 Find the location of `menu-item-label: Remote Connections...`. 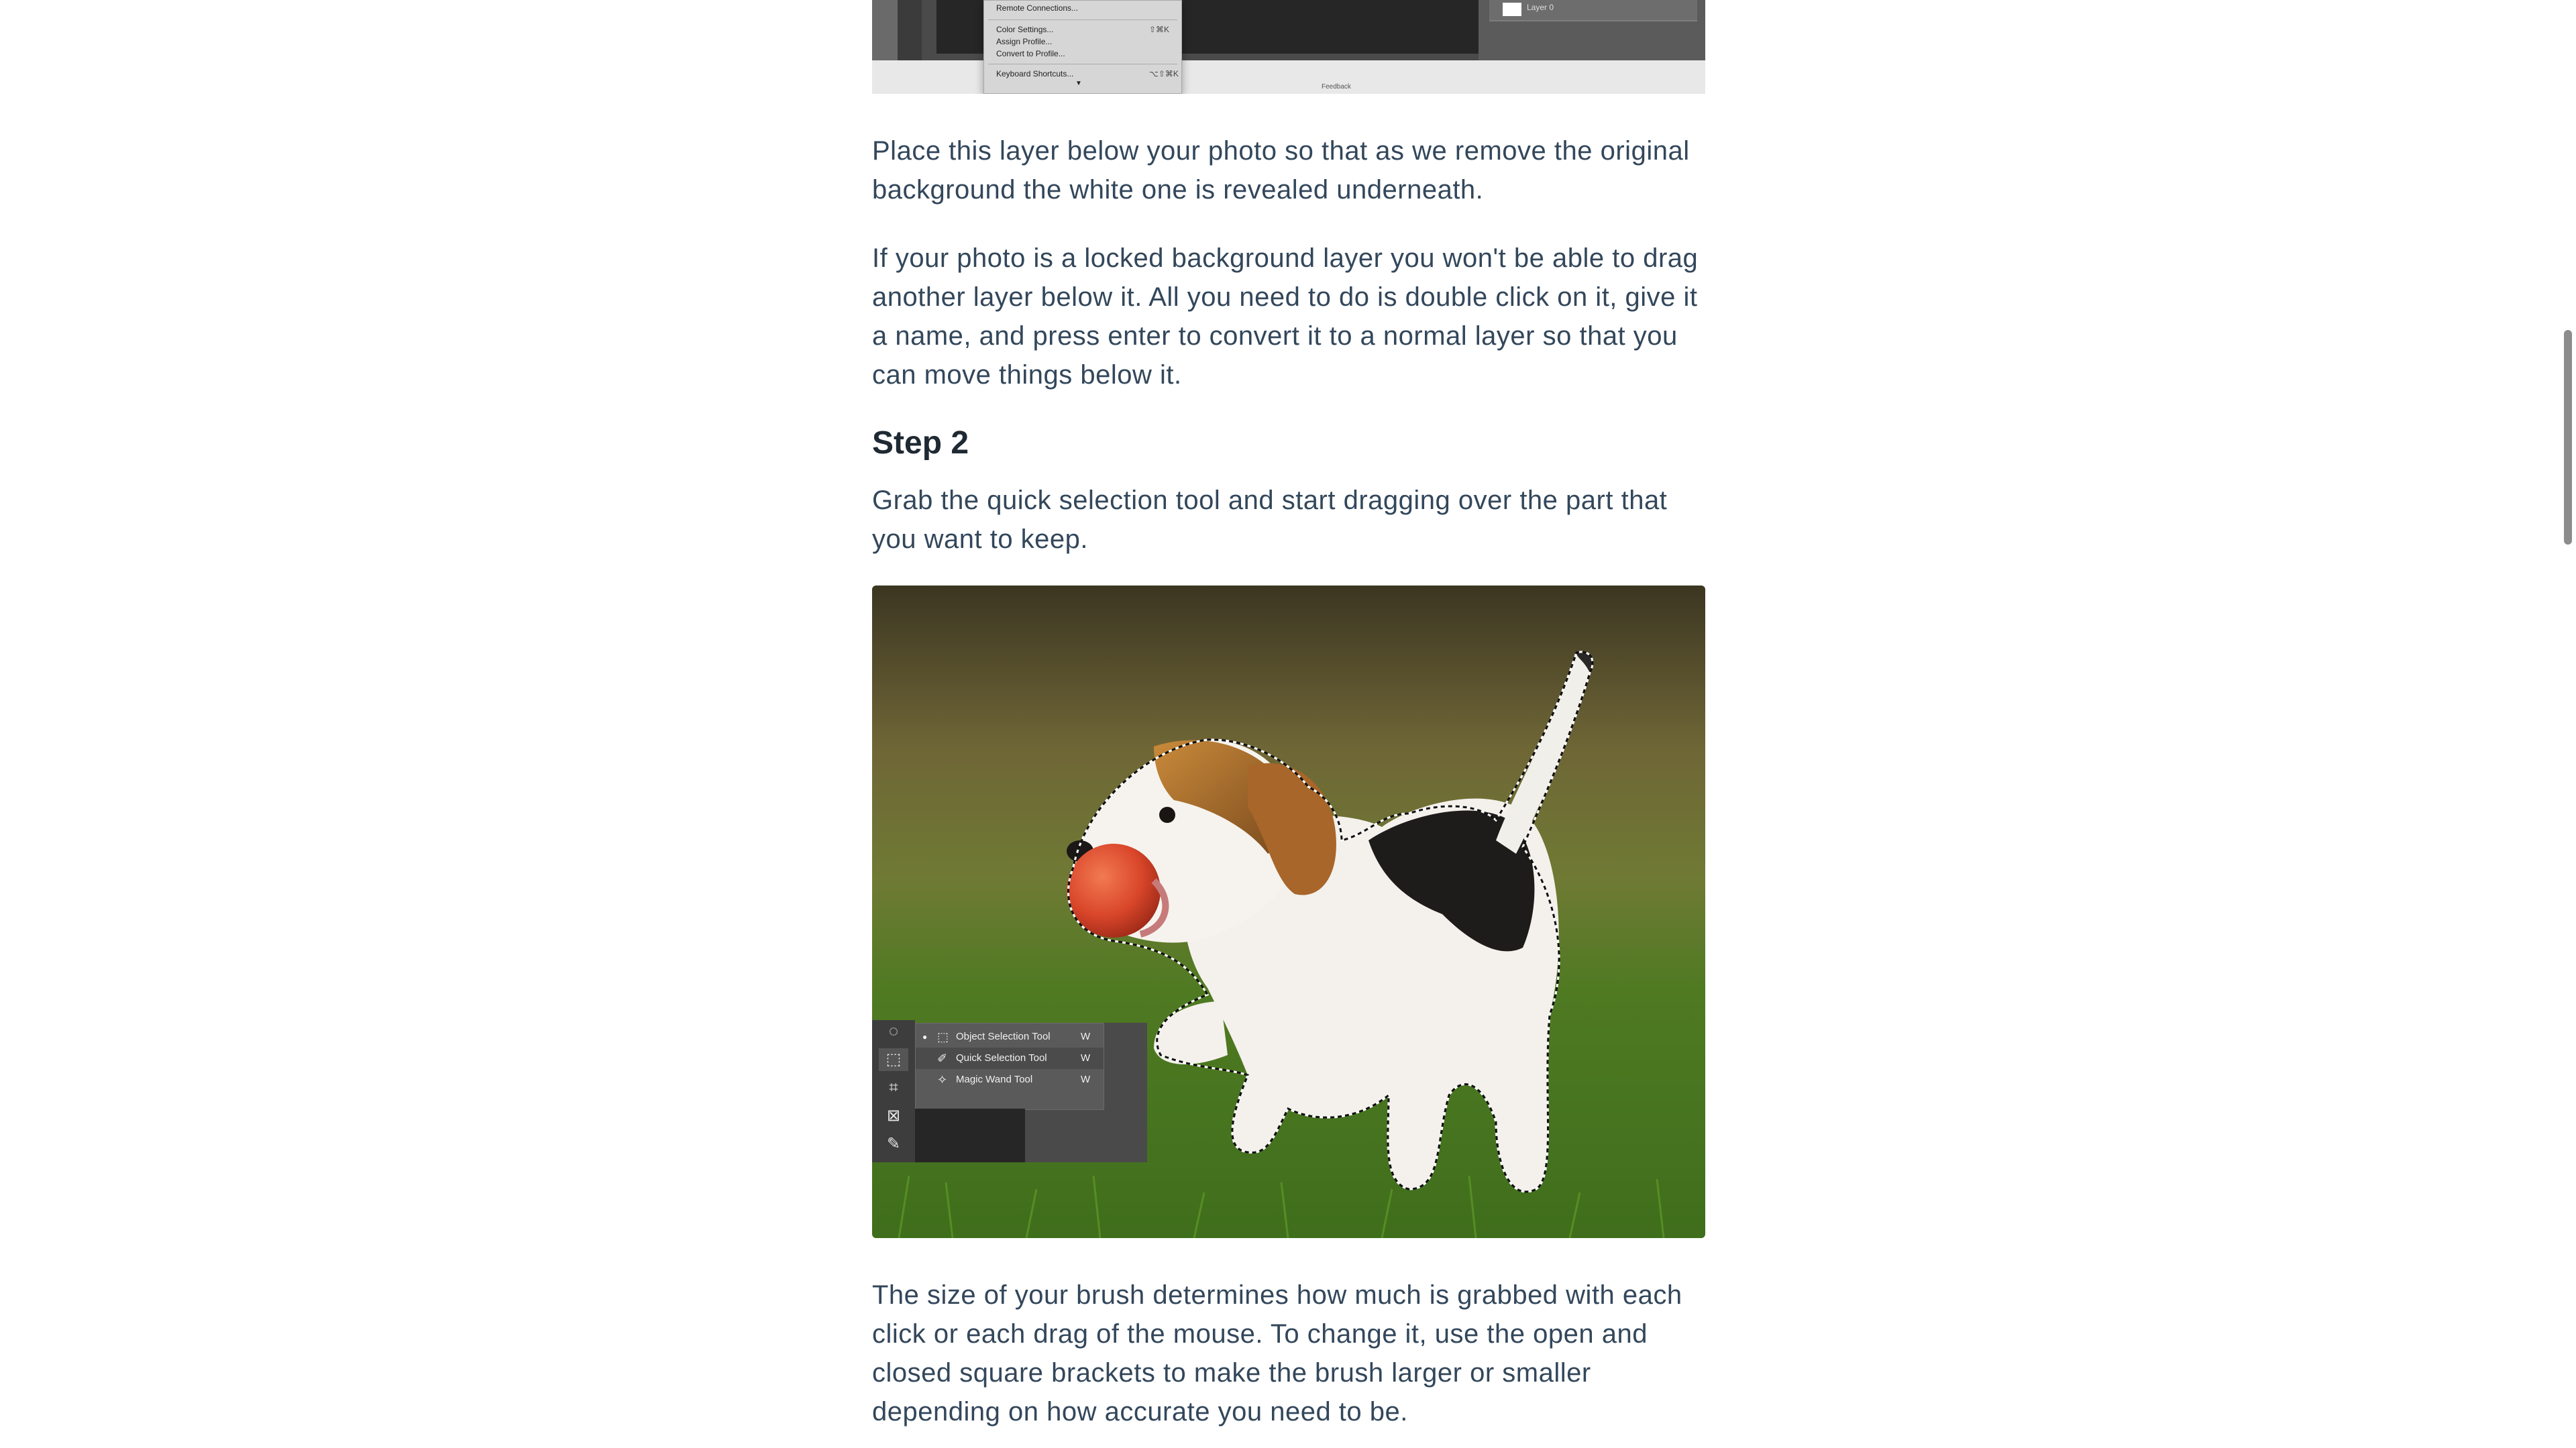

menu-item-label: Remote Connections... is located at coordinates (1037, 8).